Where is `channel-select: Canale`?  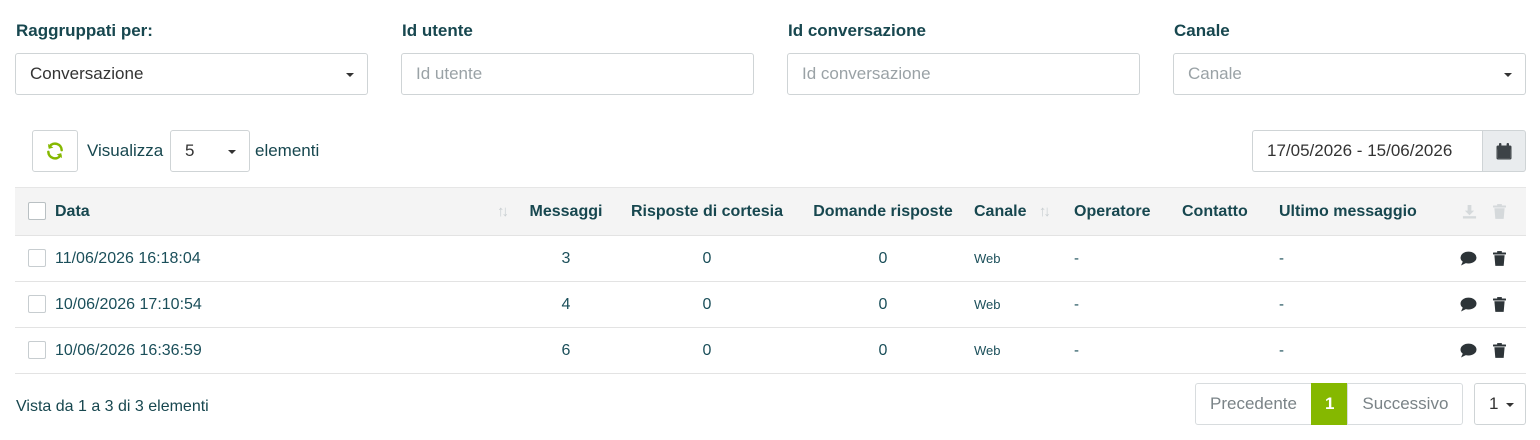
channel-select: Canale is located at coordinates (1349, 74).